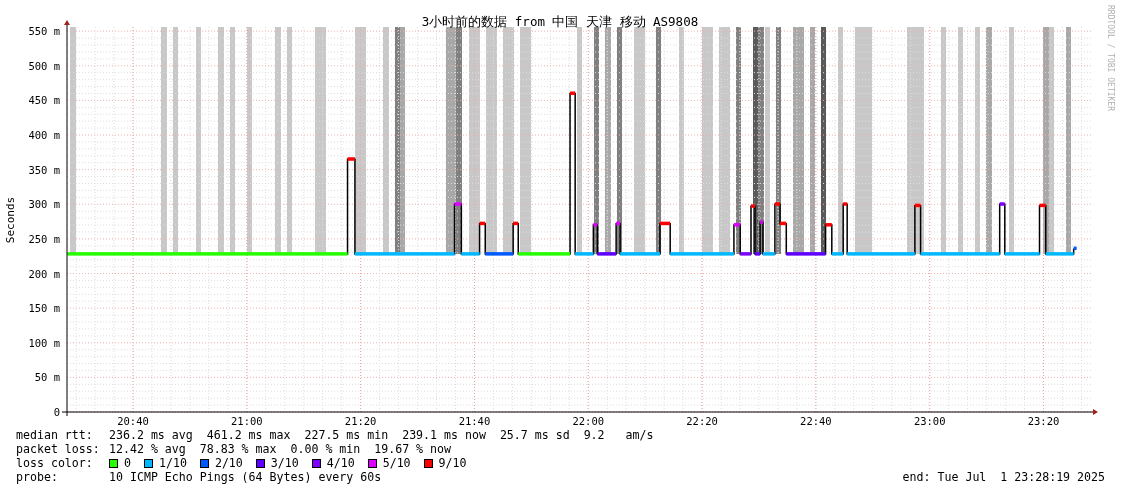  I want to click on axis-label: 250 m, so click(44, 238).